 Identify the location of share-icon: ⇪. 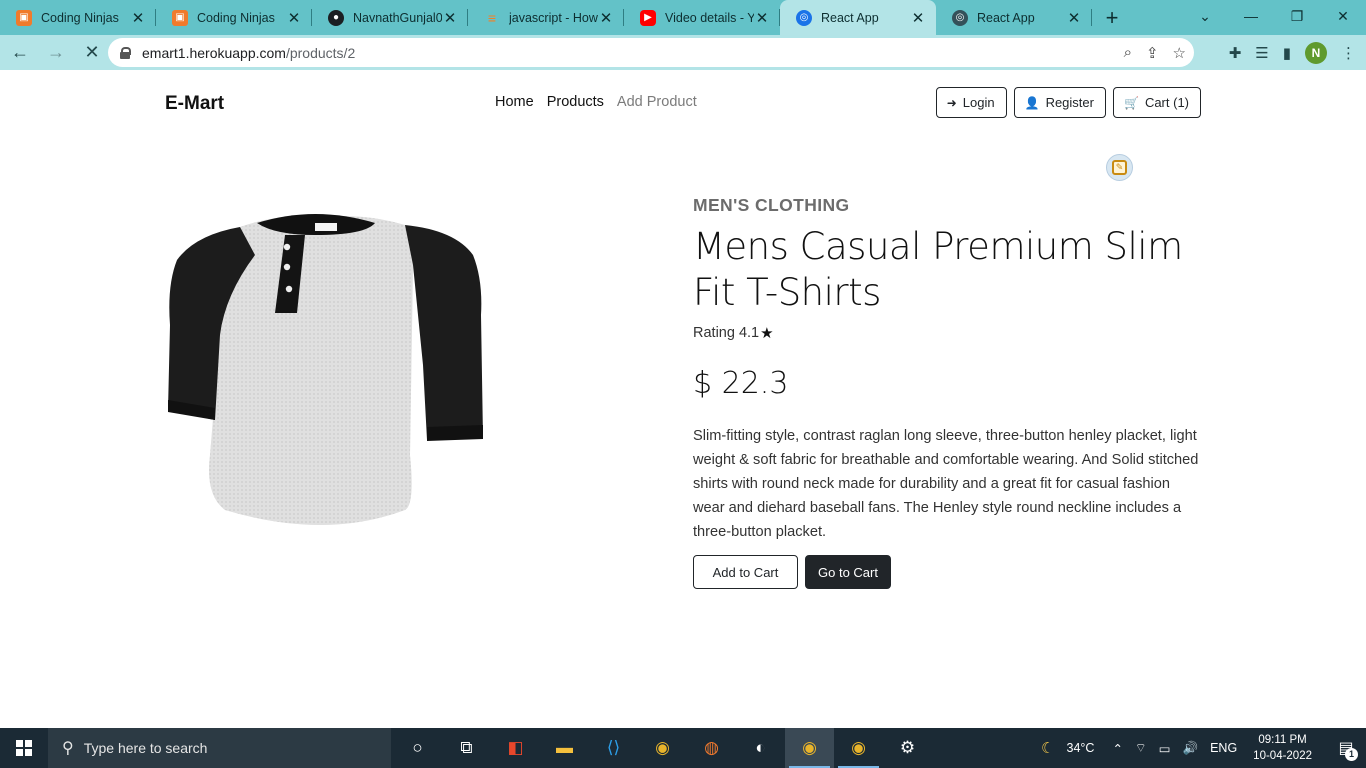
(1152, 53).